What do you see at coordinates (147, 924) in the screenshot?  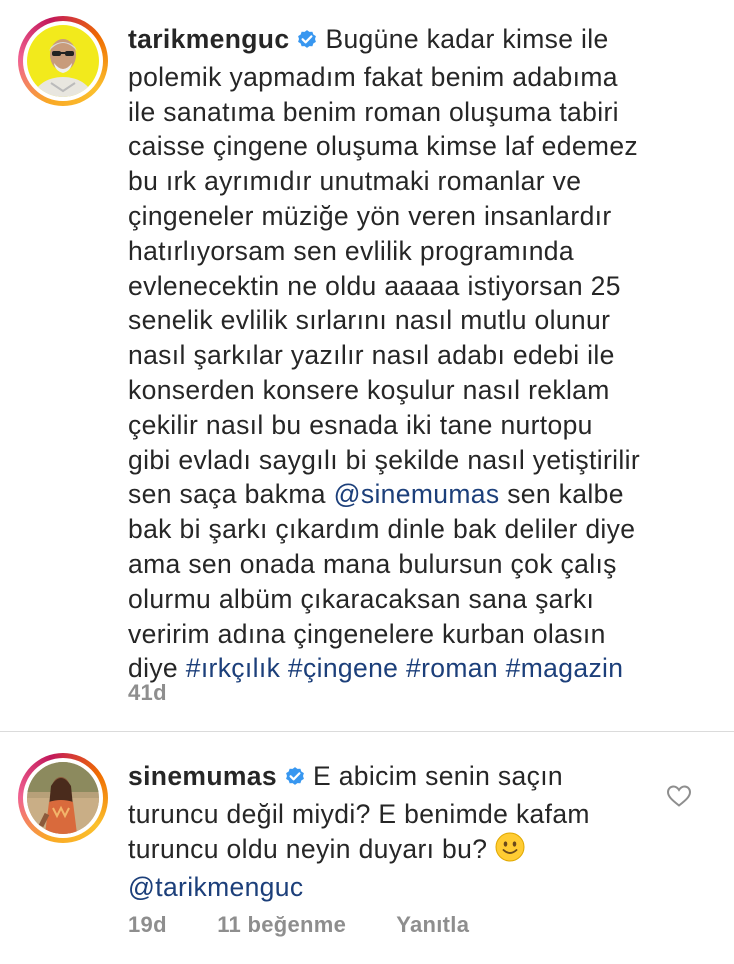 I see `comment-time: 19d` at bounding box center [147, 924].